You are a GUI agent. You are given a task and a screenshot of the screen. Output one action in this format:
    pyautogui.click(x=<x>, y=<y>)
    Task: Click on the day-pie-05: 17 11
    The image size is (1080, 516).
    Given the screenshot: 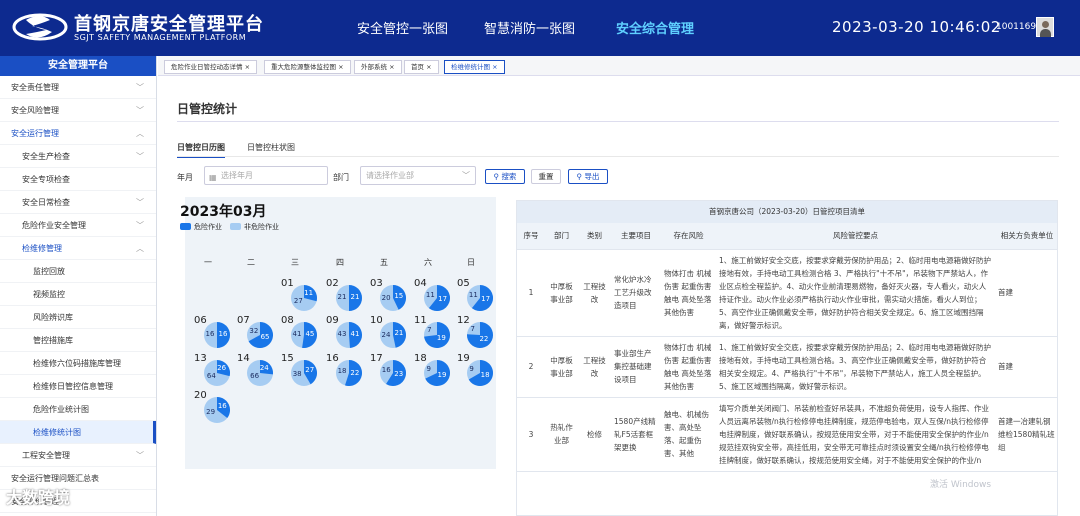 What is the action you would take?
    pyautogui.click(x=480, y=298)
    